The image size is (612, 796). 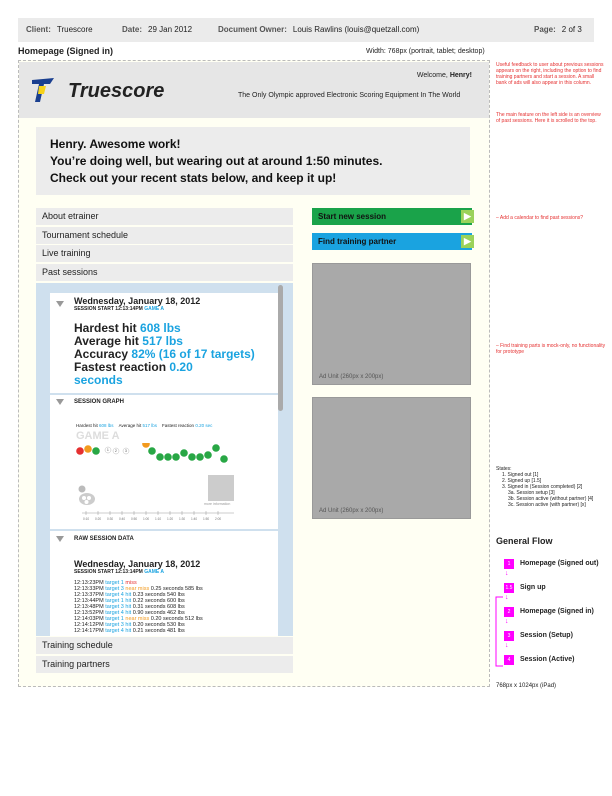 What do you see at coordinates (86, 496) in the screenshot?
I see `athlete-icon` at bounding box center [86, 496].